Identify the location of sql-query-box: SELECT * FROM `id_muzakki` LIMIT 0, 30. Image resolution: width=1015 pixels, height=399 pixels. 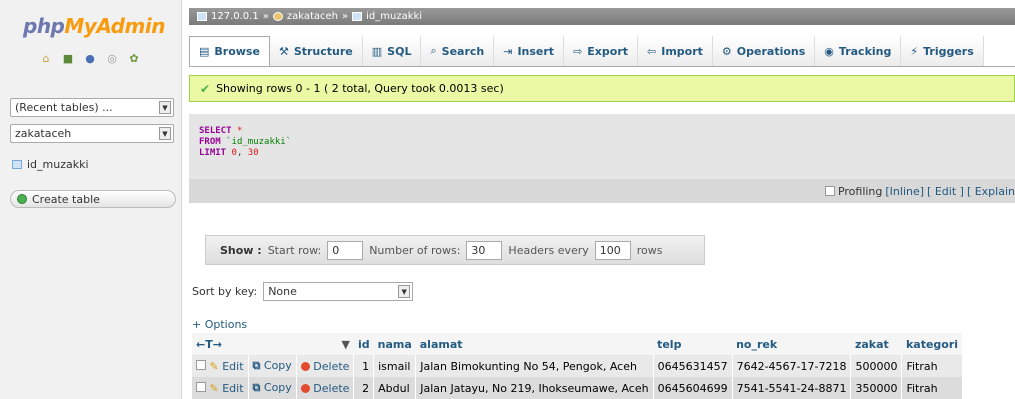
(602, 146).